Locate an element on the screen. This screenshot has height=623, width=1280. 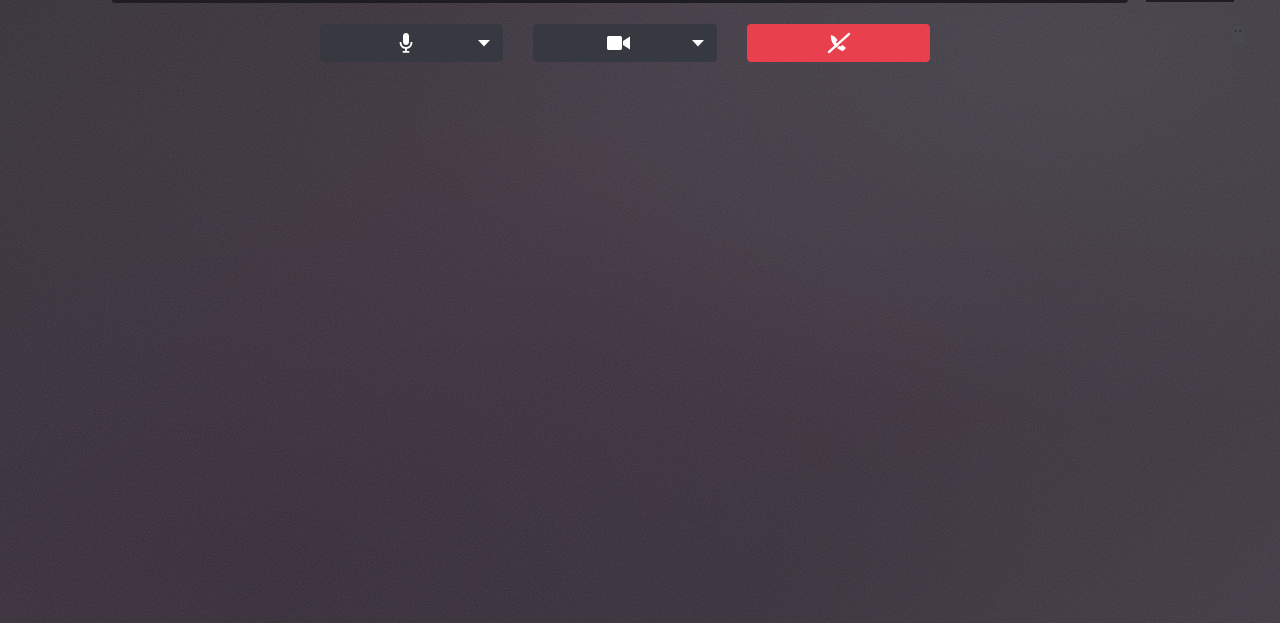
microphone-icon is located at coordinates (406, 43).